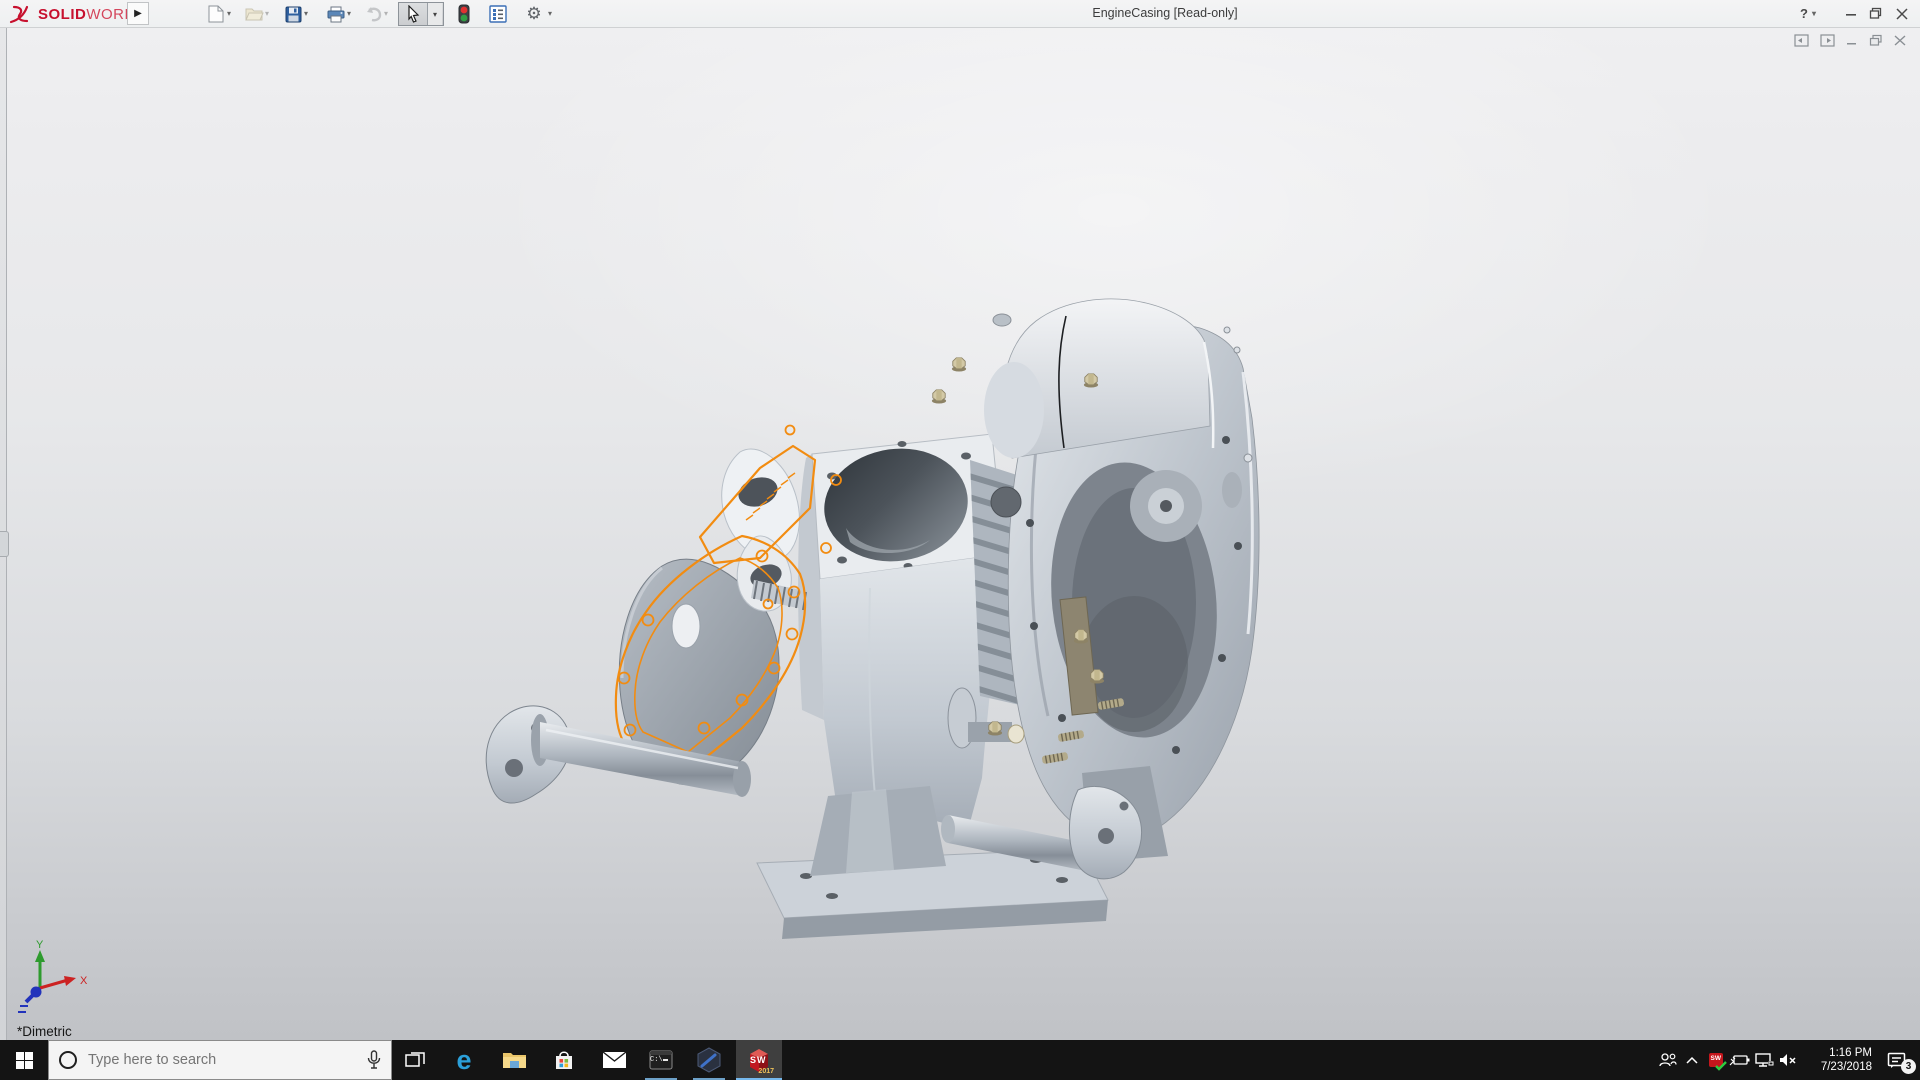  Describe the element at coordinates (498, 14) in the screenshot. I see `file-properties-icon` at that location.